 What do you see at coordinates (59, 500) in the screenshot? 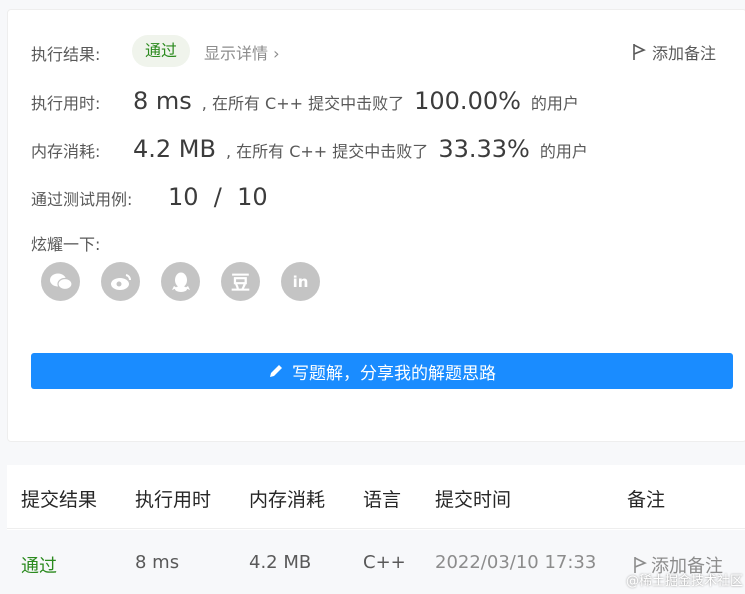
I see `header-status: 提交结果` at bounding box center [59, 500].